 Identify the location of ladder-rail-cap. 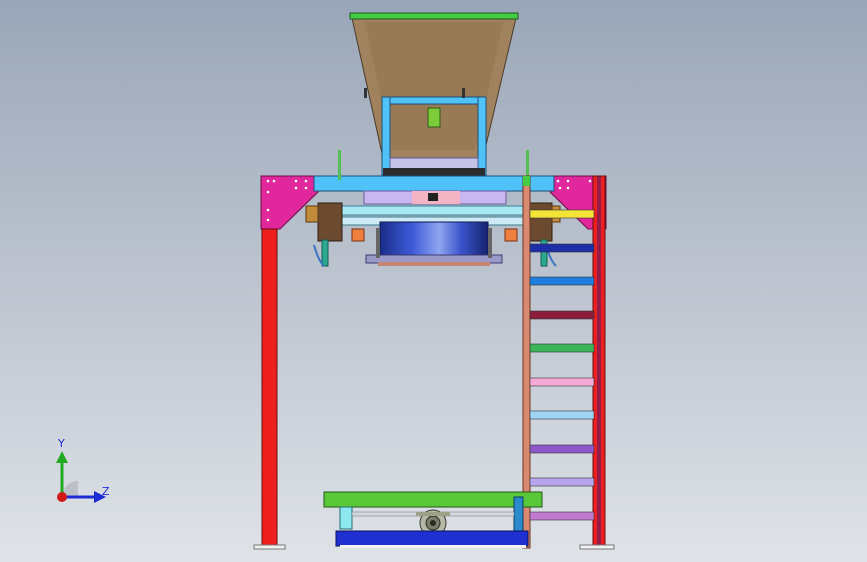
(526, 181).